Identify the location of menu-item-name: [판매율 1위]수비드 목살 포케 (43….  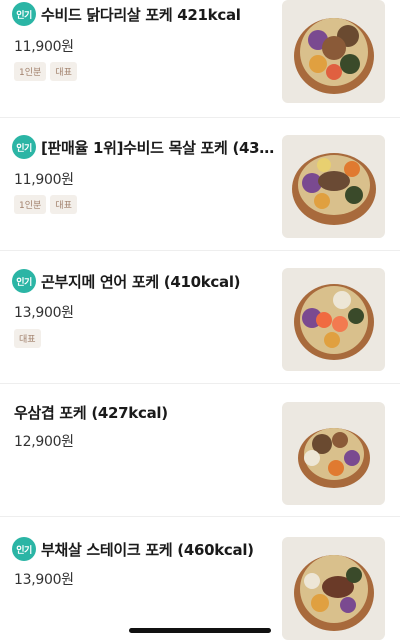
(157, 147).